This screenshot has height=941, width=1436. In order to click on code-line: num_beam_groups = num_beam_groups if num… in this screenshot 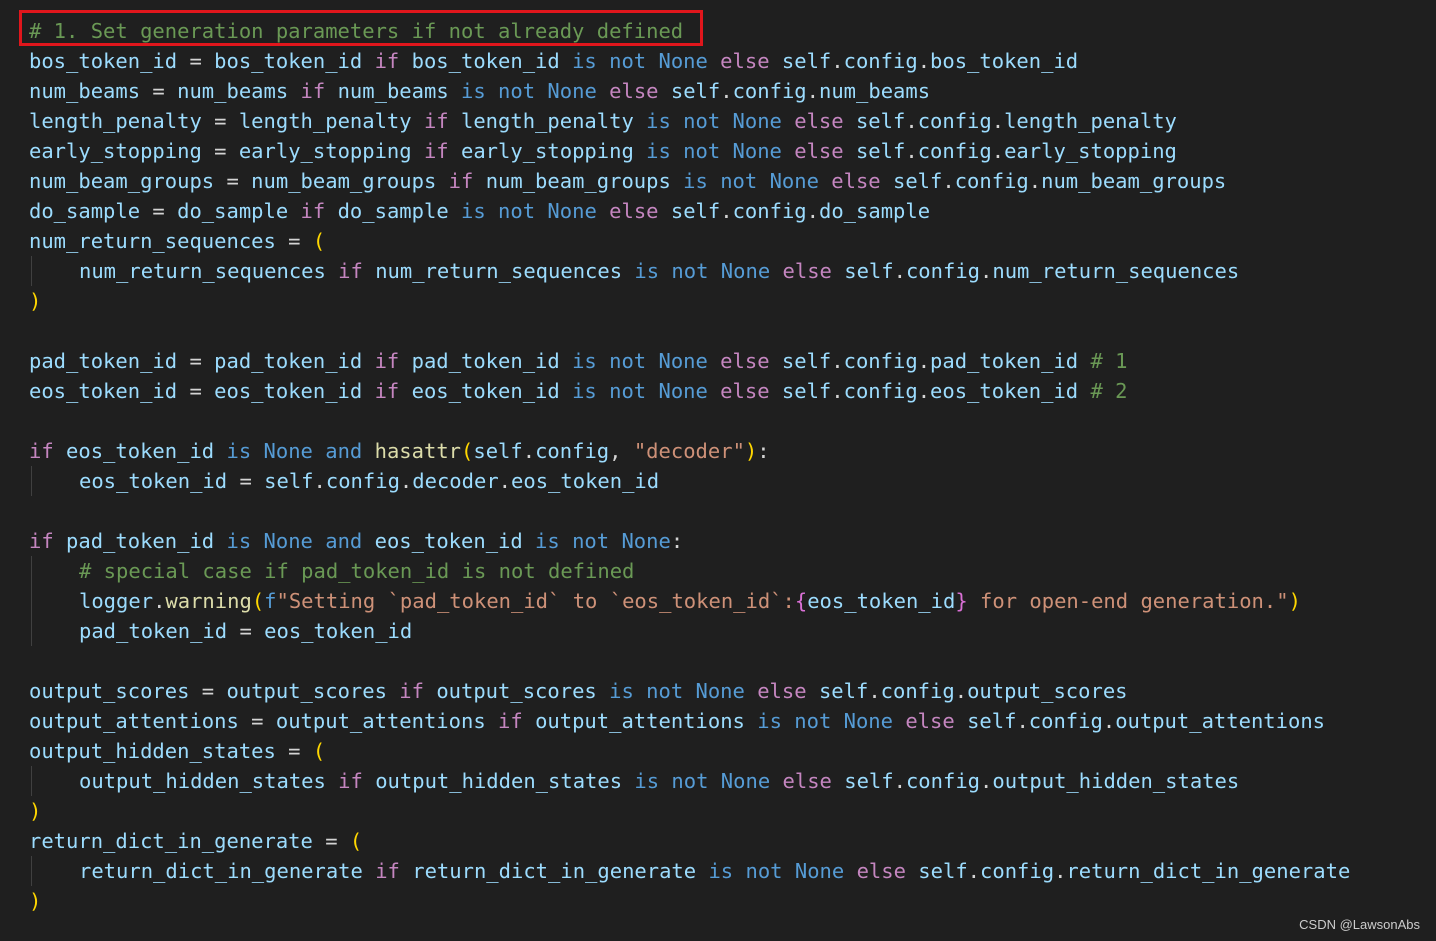, I will do `click(689, 181)`.